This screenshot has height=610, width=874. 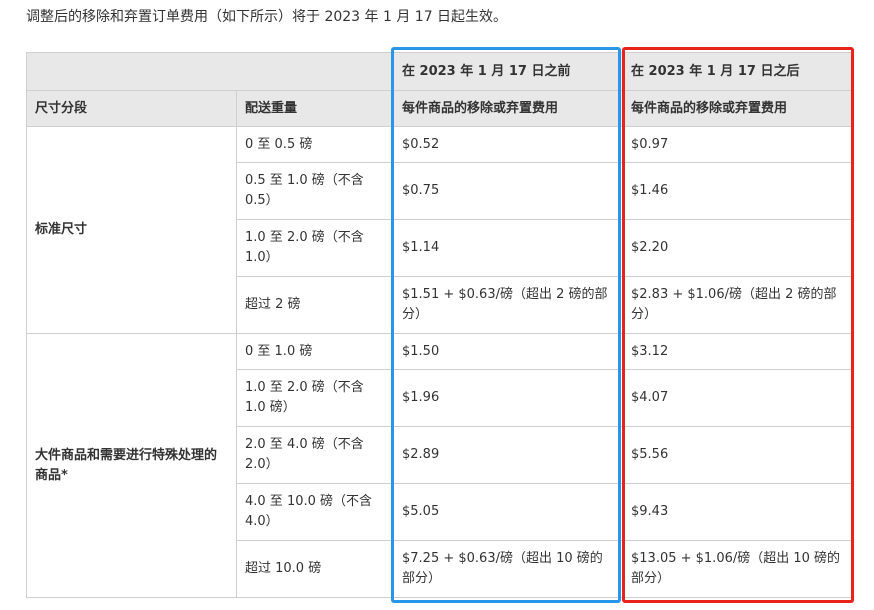 I want to click on fee-after-cell: $5.56, so click(x=737, y=455).